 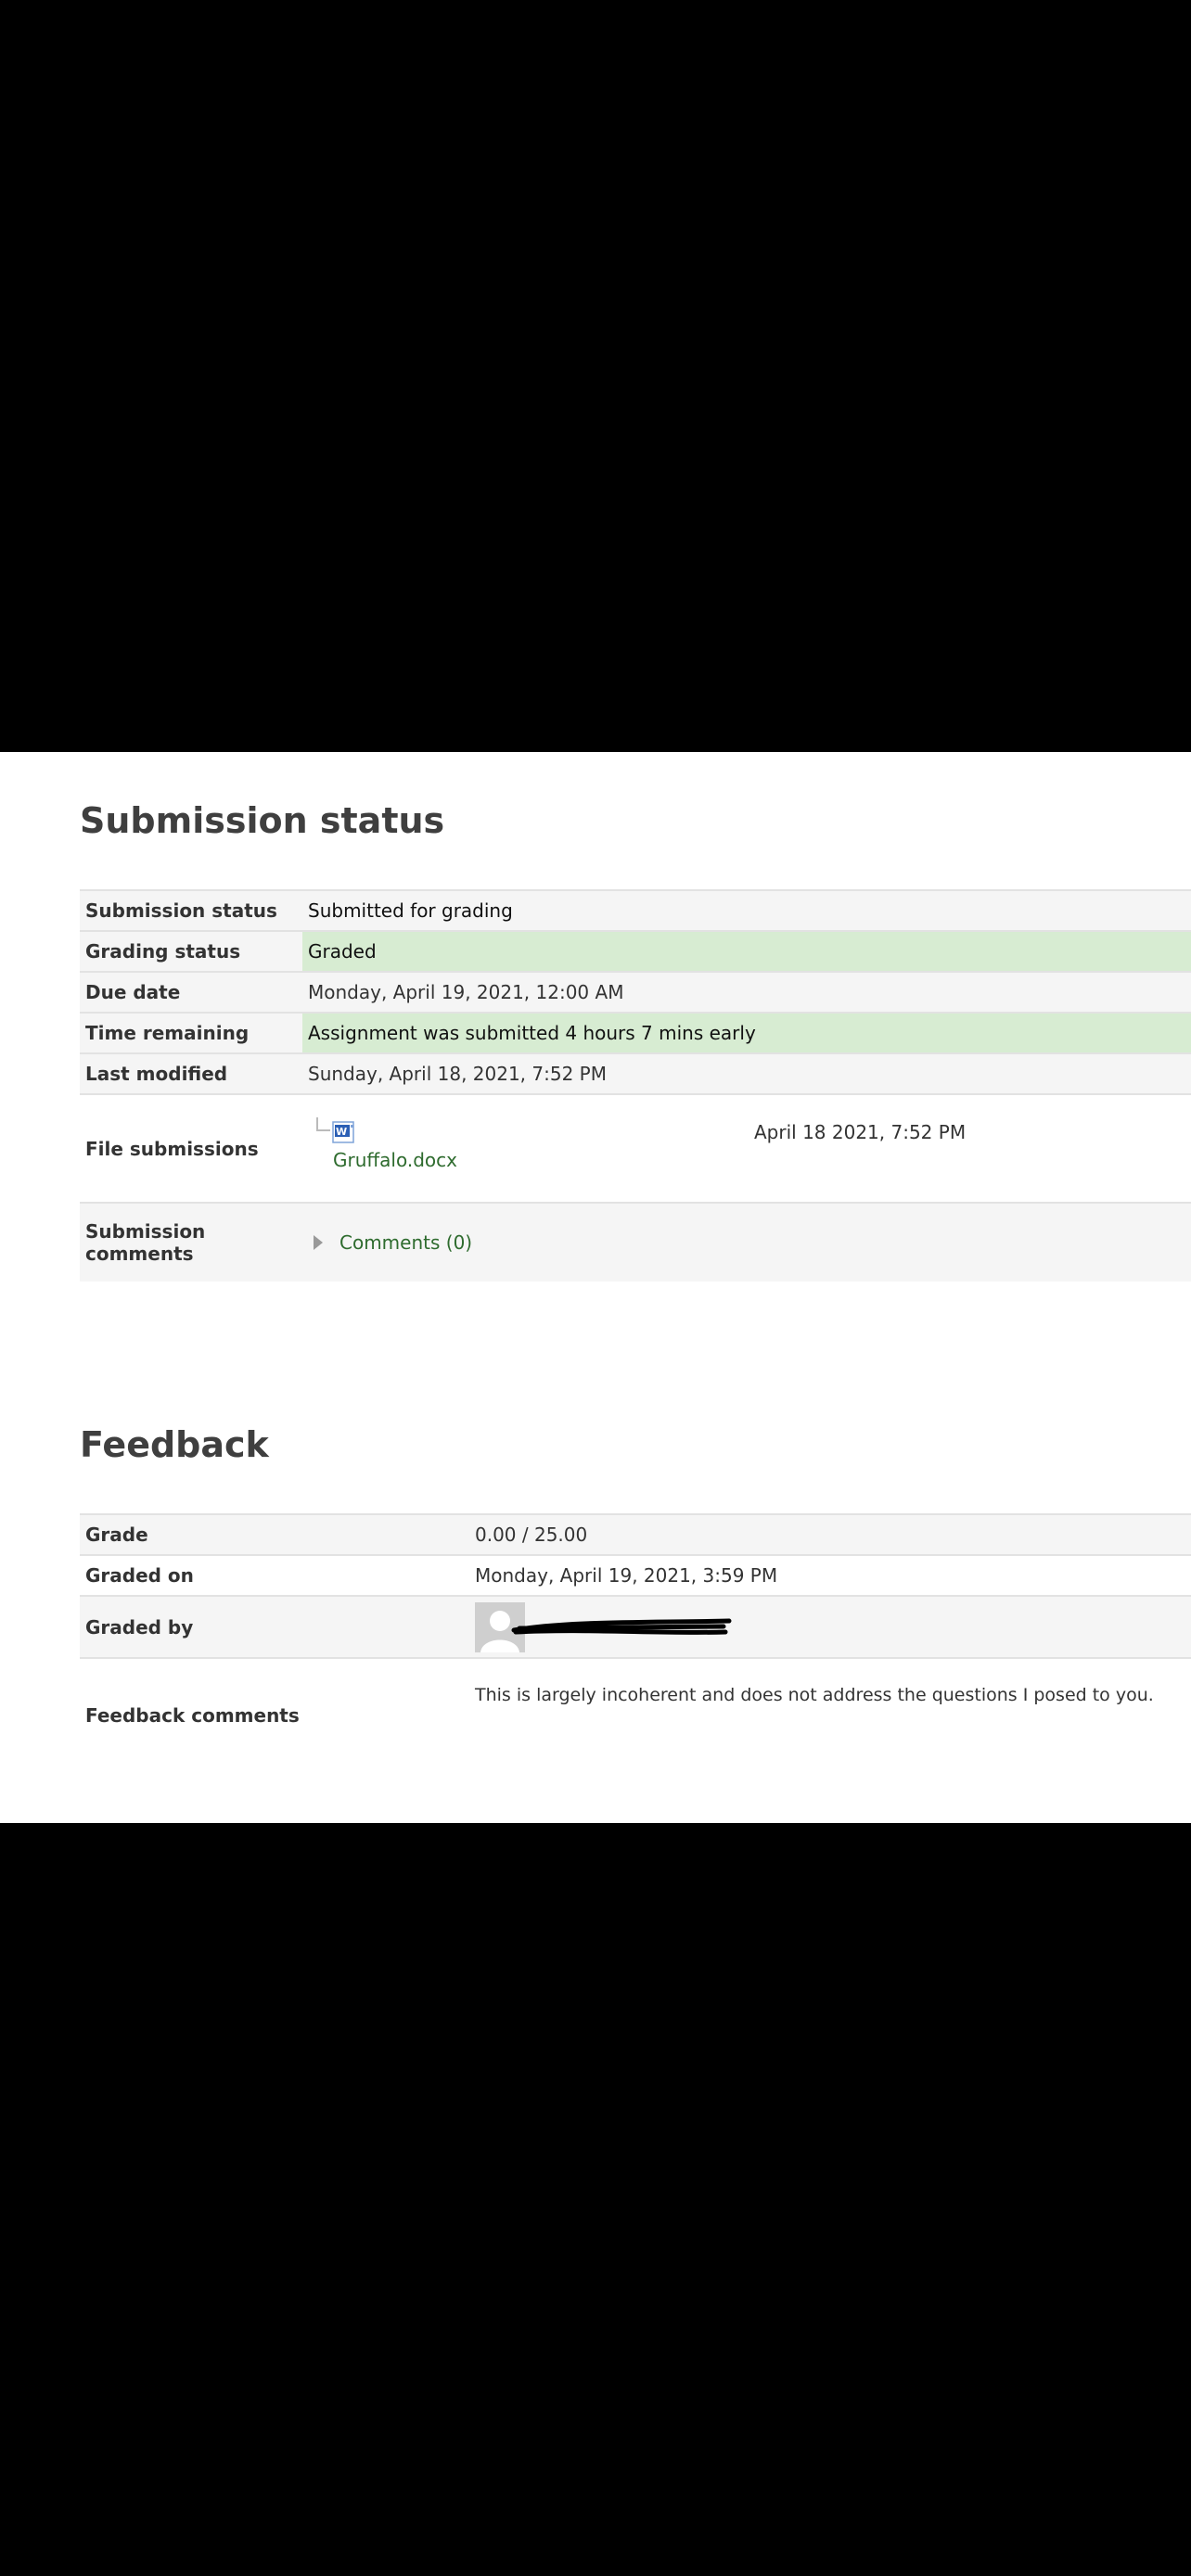 I want to click on word-doc-icon: W, so click(x=344, y=1132).